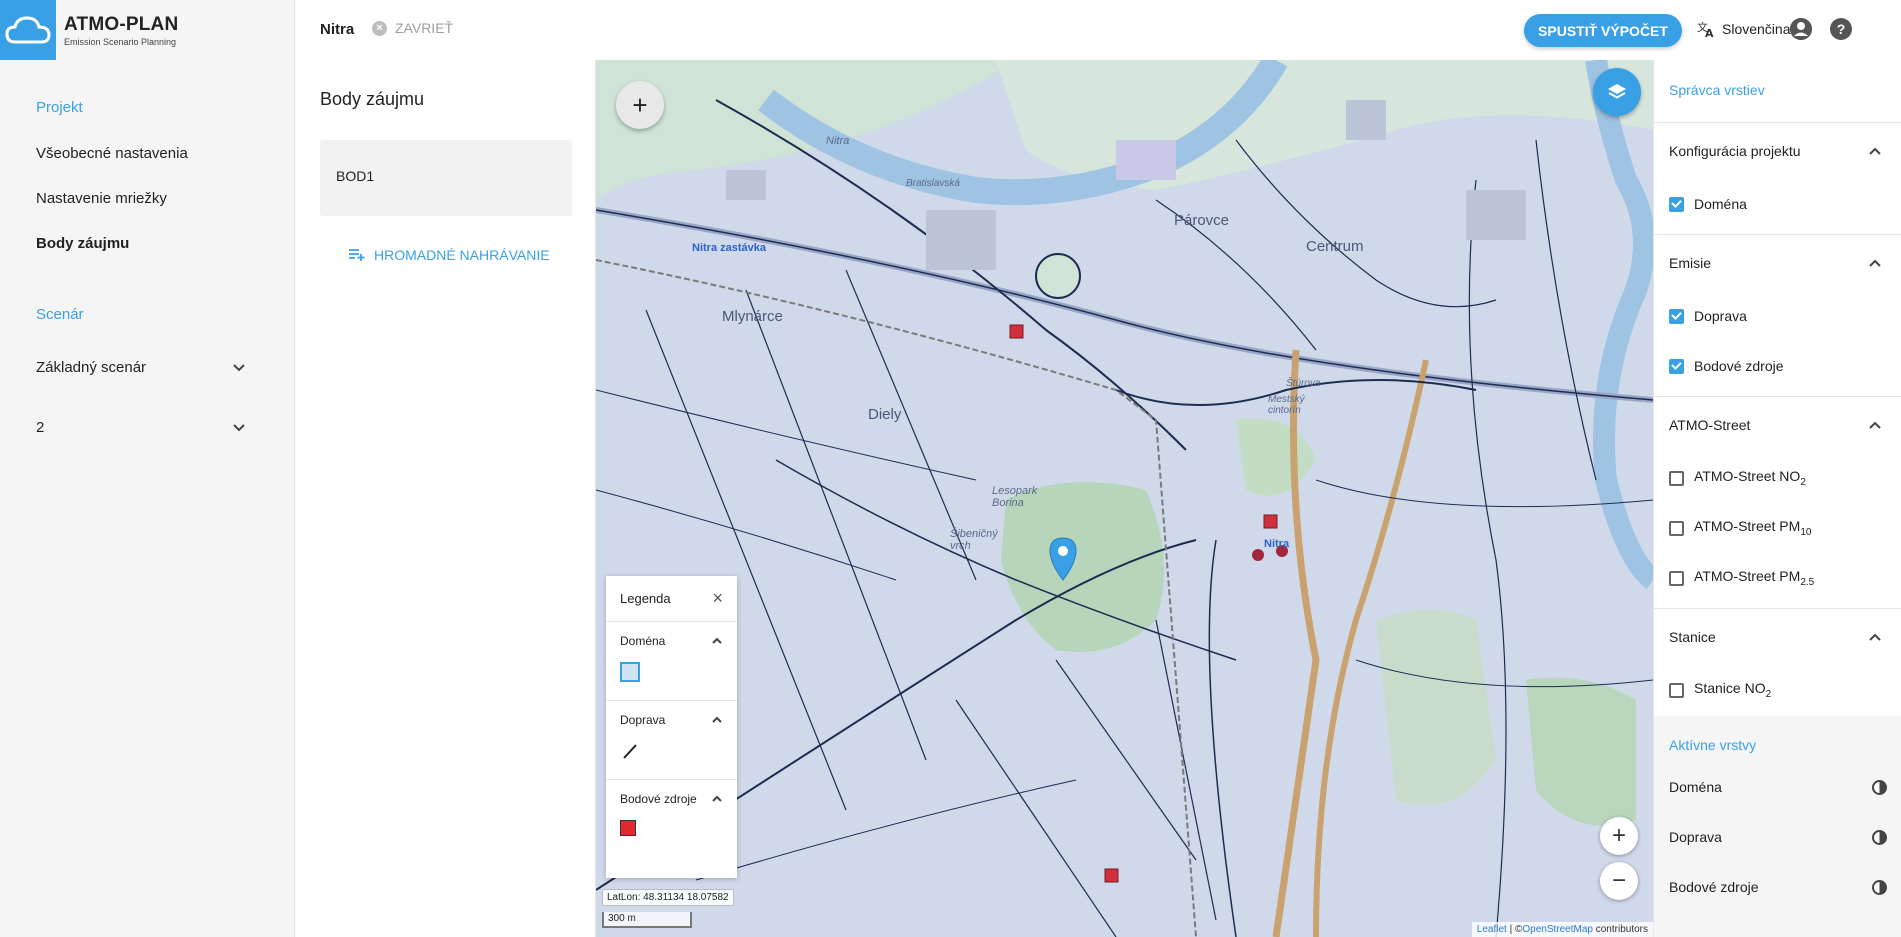 The image size is (1901, 937). I want to click on legend-section-label: Bodové zdroje, so click(658, 799).